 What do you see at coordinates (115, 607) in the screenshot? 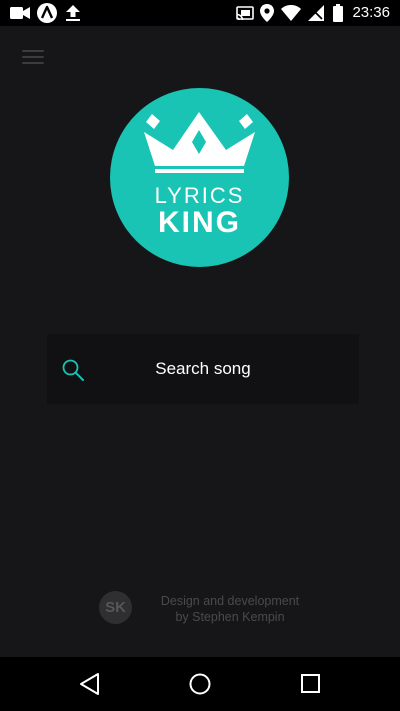
I see `developer-avatar: SK` at bounding box center [115, 607].